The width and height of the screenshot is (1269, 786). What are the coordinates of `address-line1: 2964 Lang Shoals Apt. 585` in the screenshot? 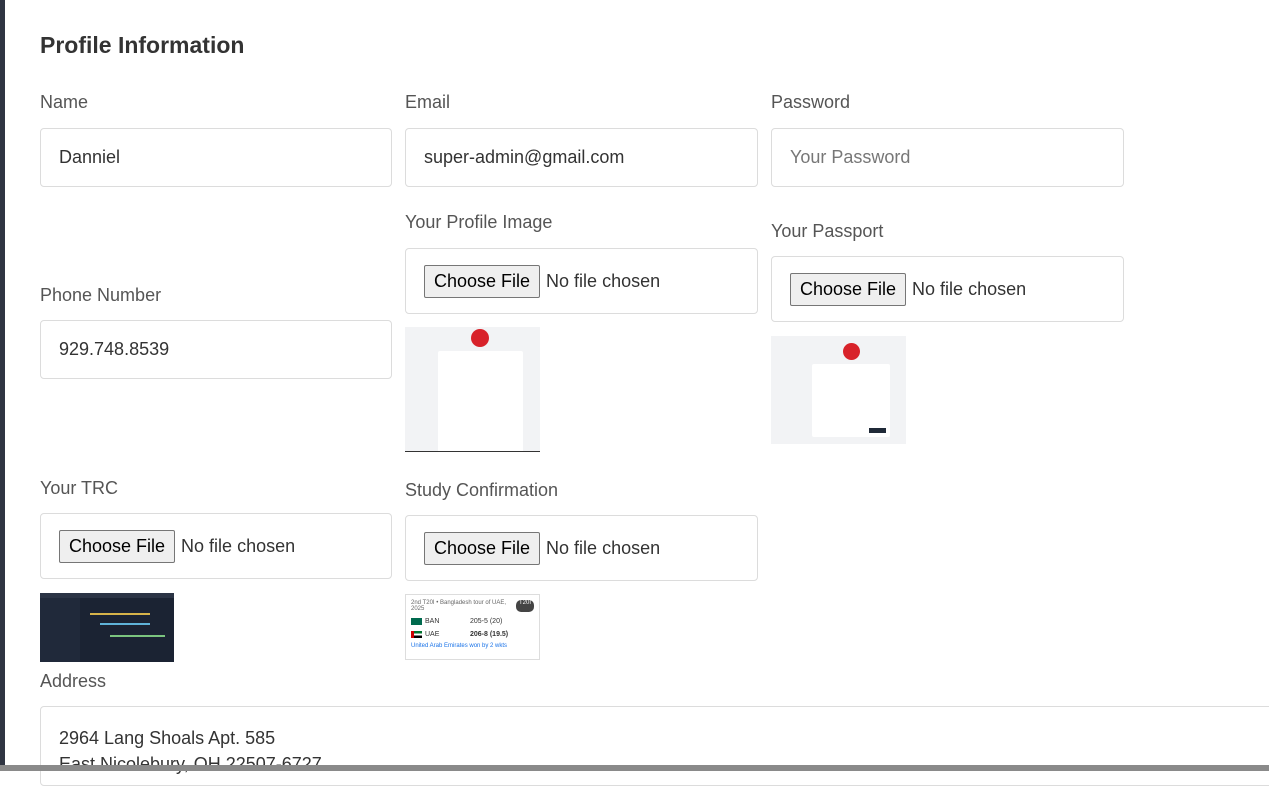 It's located at (167, 738).